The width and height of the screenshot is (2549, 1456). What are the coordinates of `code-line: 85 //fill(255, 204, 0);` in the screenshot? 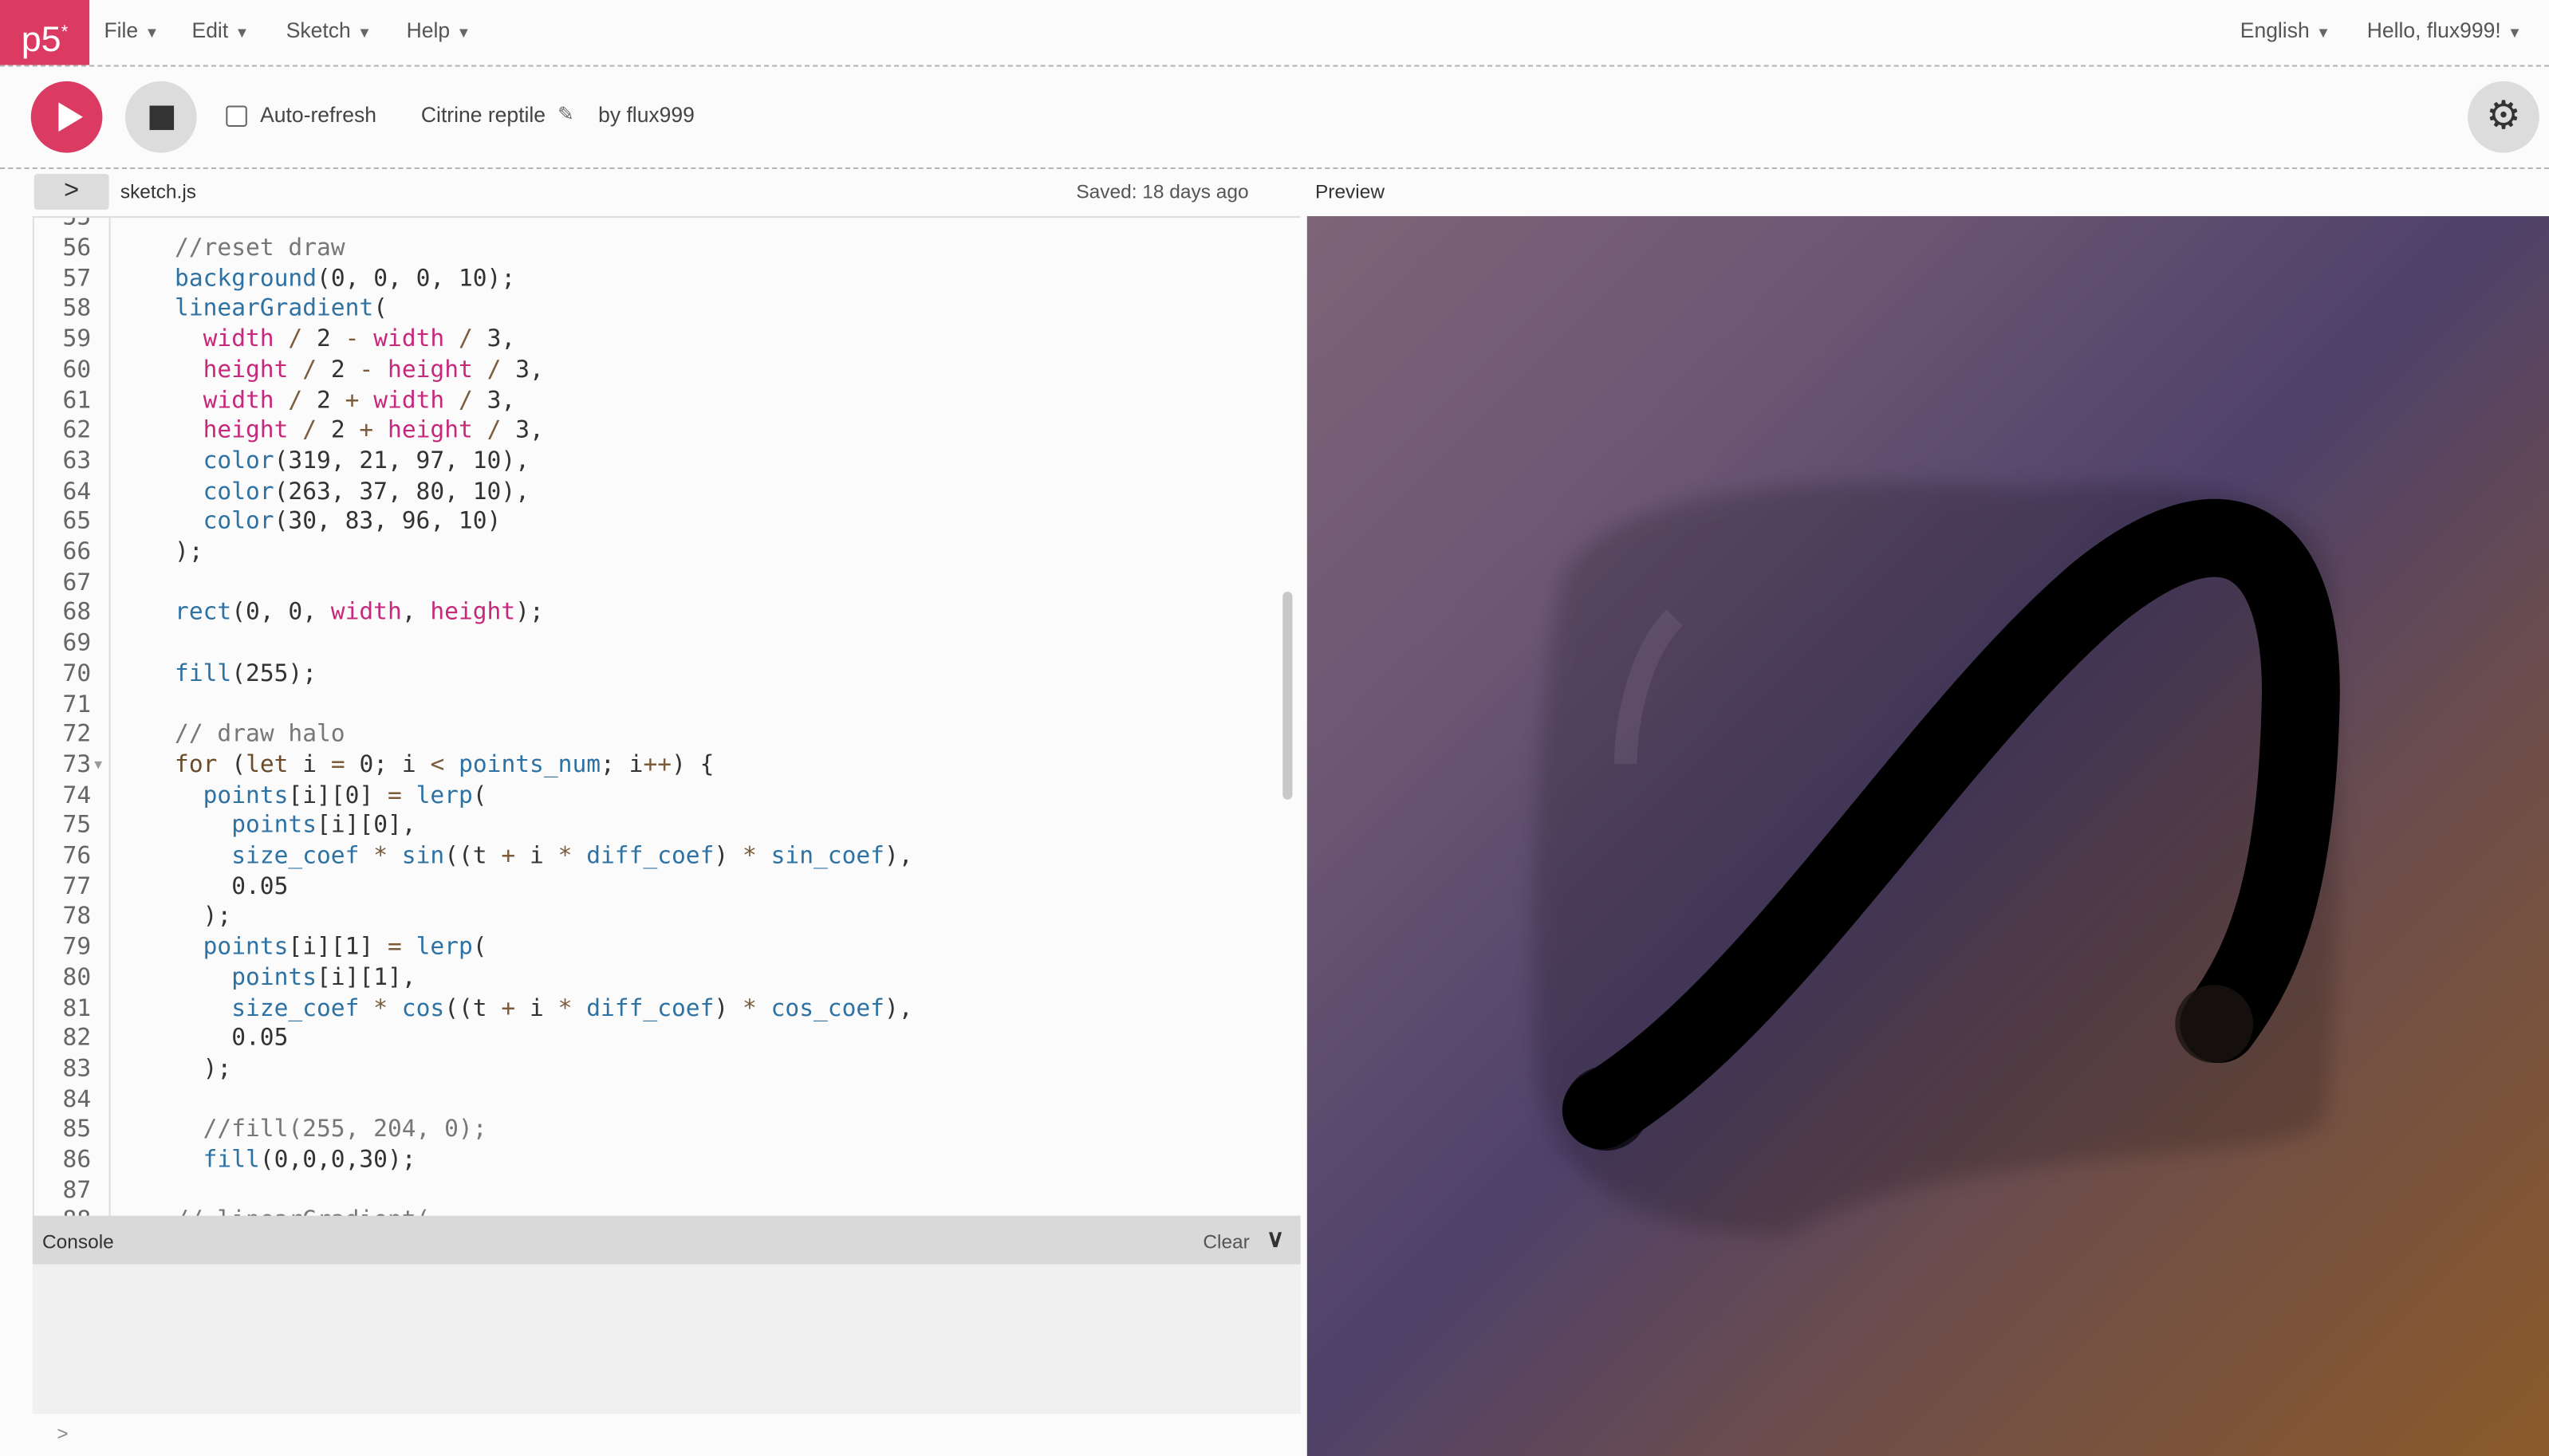 It's located at (650, 1131).